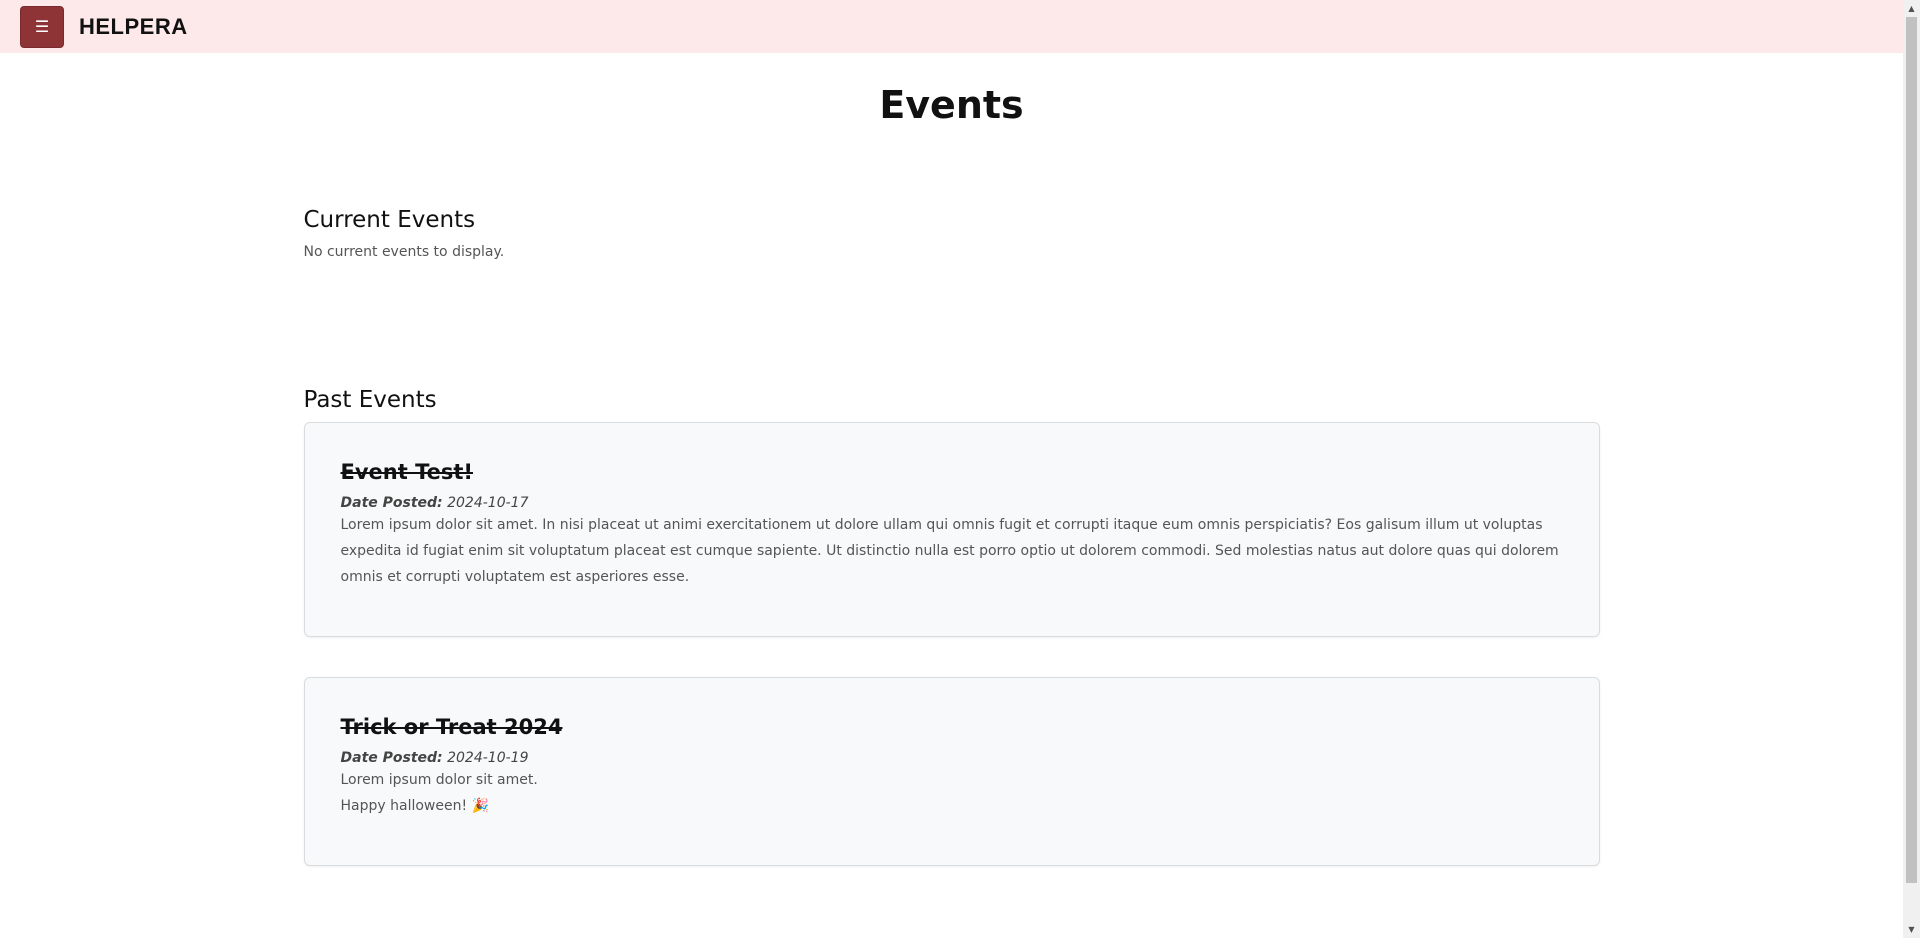 This screenshot has height=938, width=1920. I want to click on scroll-down-arrow-icon: ▼, so click(1911, 929).